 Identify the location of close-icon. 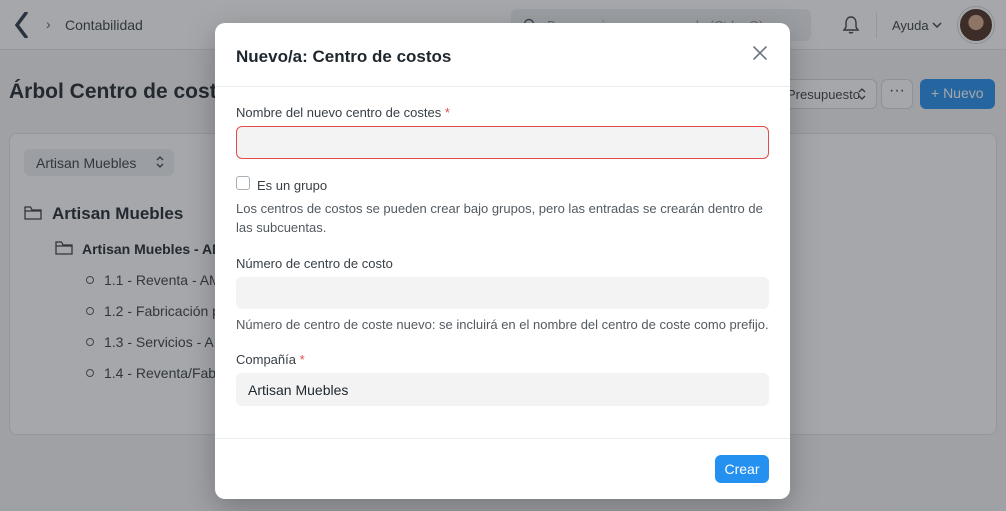
(760, 53).